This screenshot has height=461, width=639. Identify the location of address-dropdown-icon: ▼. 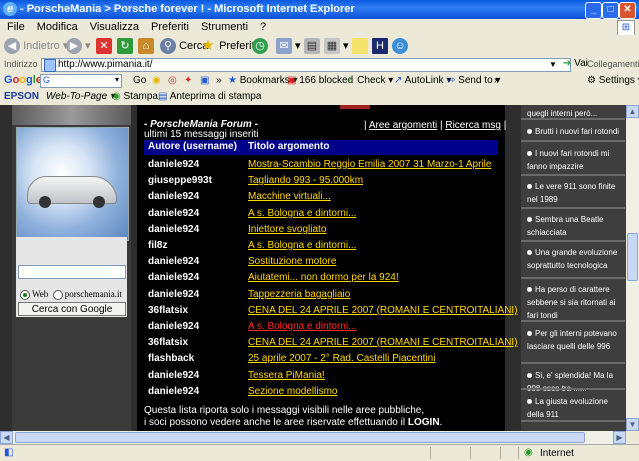
(553, 64).